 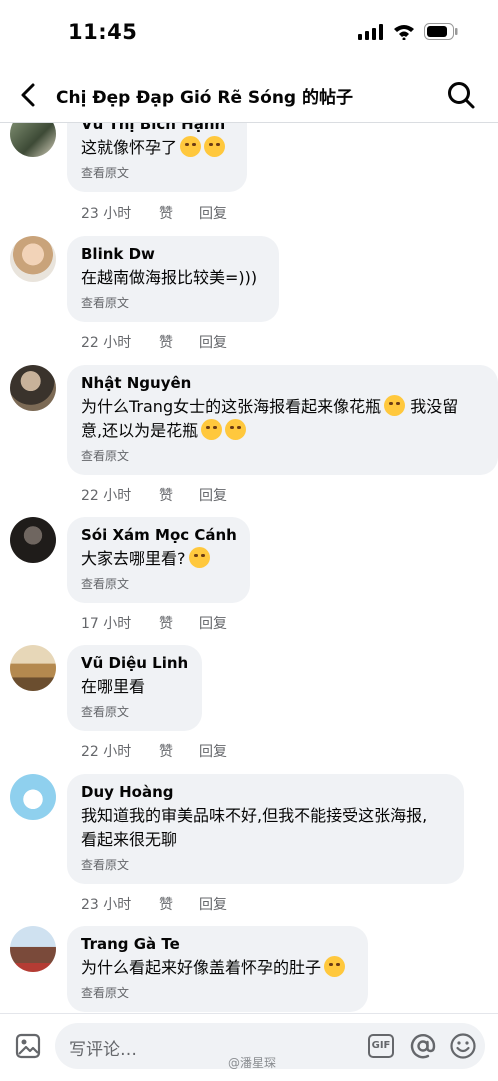 I want to click on comment-text: 为什么看起来好像盖着怀孕的肚子, so click(x=217, y=968).